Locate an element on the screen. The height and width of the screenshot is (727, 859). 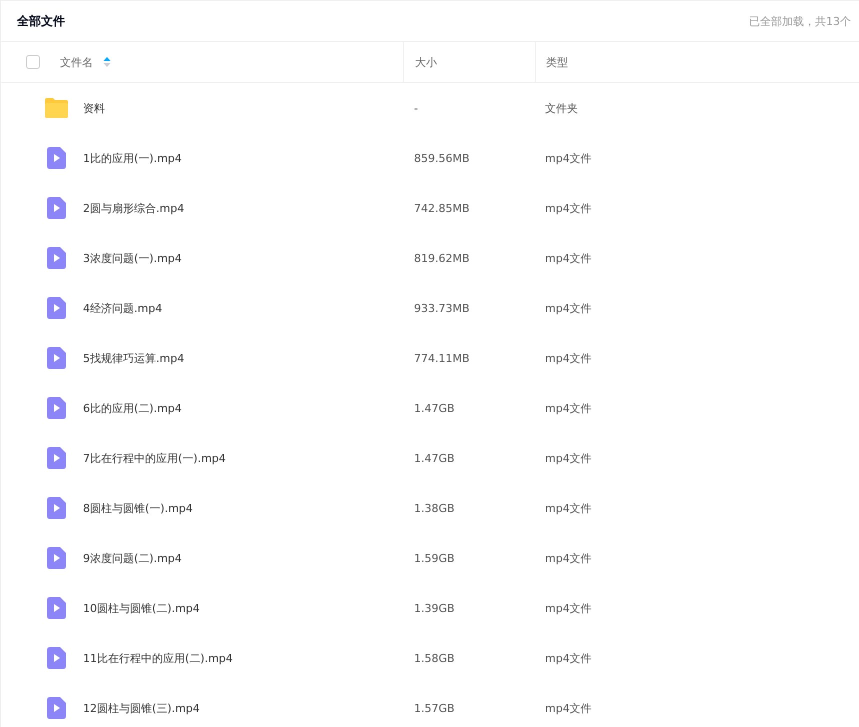
column-header: 大小 is located at coordinates (426, 62).